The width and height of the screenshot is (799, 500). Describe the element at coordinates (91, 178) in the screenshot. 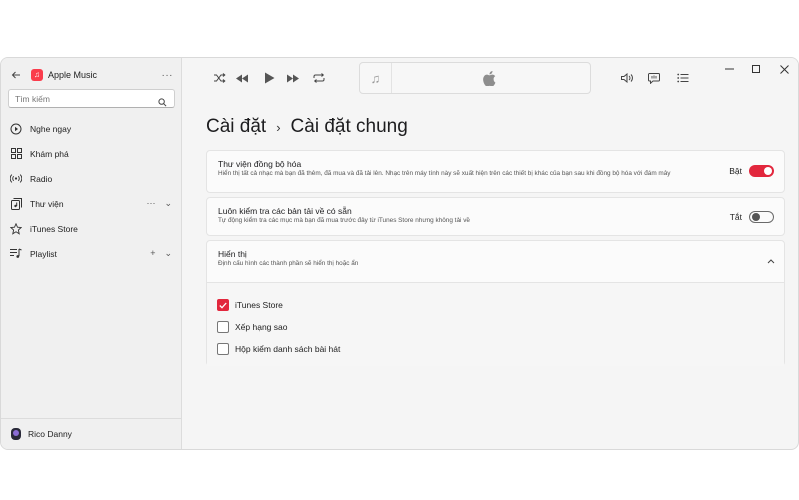

I see `sidebar-item-radio: Radio` at that location.